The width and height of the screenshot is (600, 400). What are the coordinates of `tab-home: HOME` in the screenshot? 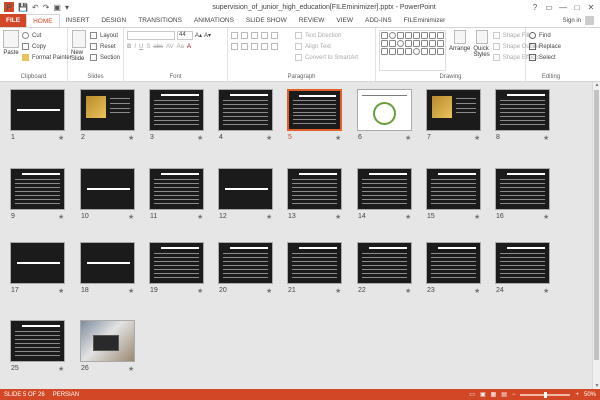 It's located at (43, 20).